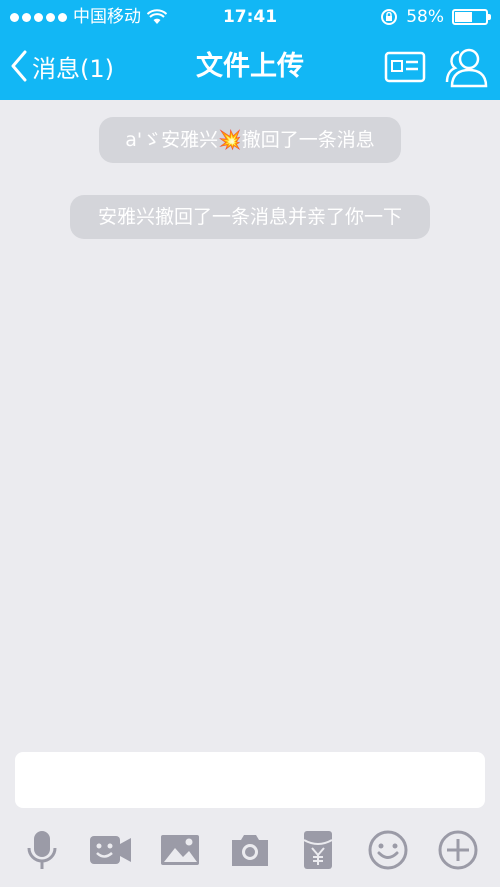  Describe the element at coordinates (389, 17) in the screenshot. I see `rotation-lock-icon` at that location.